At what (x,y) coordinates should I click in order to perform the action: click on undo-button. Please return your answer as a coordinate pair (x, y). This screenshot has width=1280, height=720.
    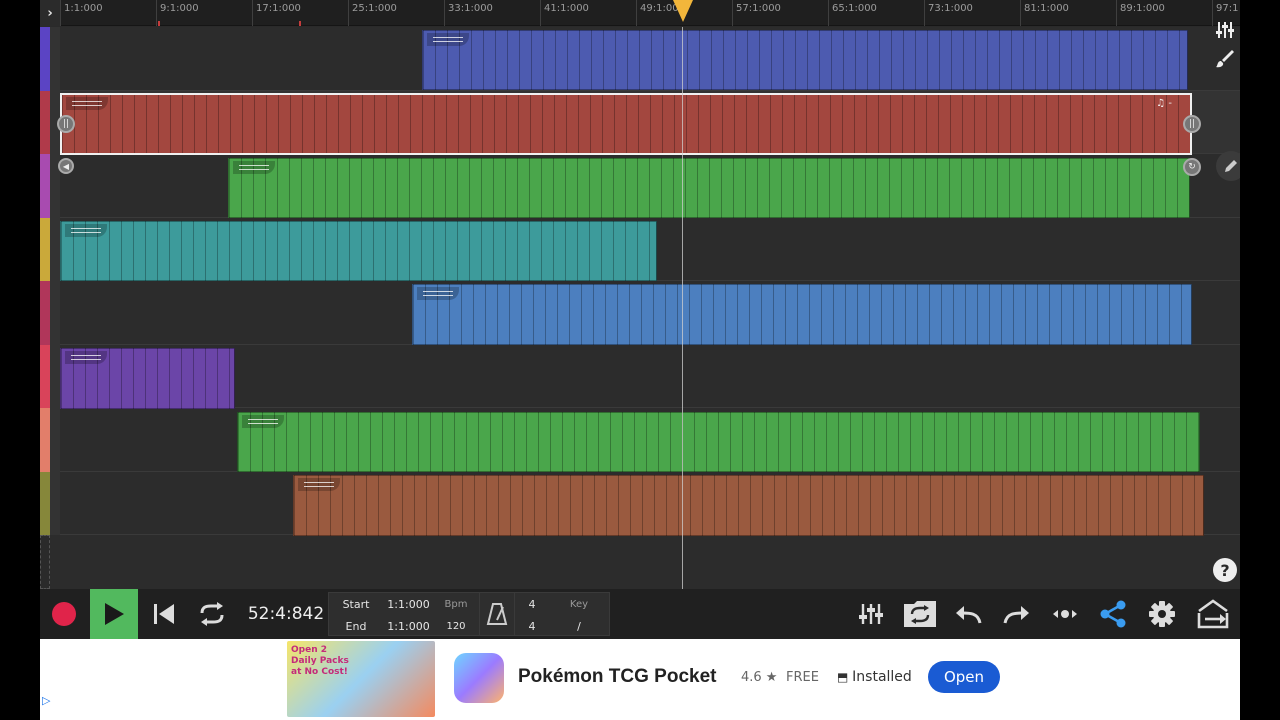
    Looking at the image, I should click on (968, 614).